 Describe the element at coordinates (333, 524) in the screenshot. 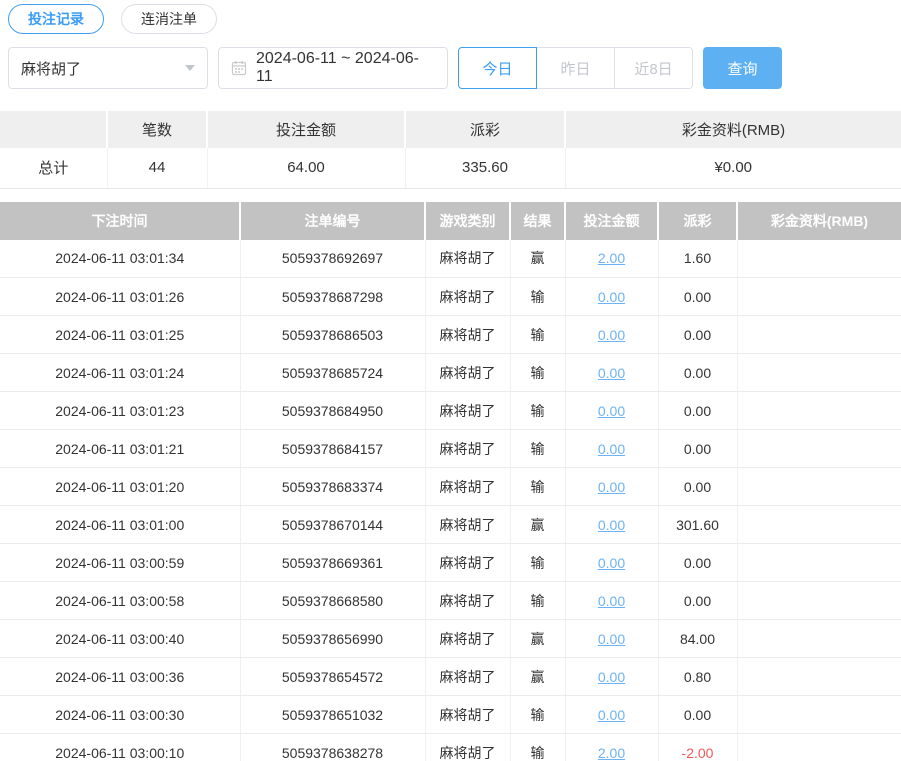

I see `order-no-cell: 5059378670144` at that location.